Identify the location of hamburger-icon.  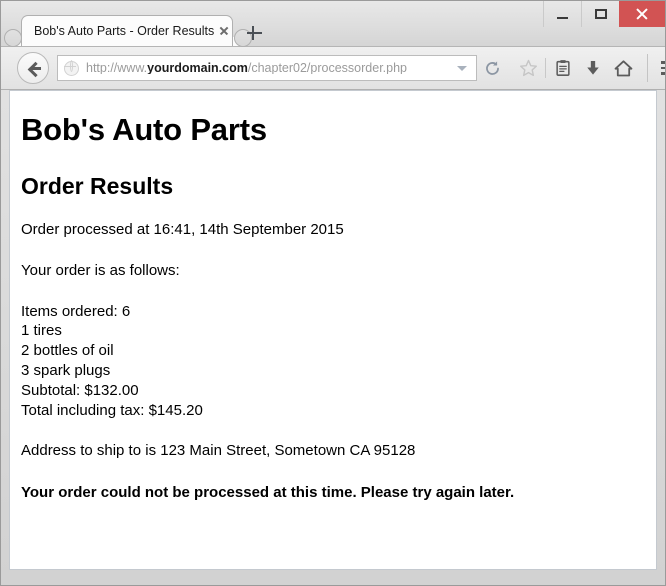
(663, 68).